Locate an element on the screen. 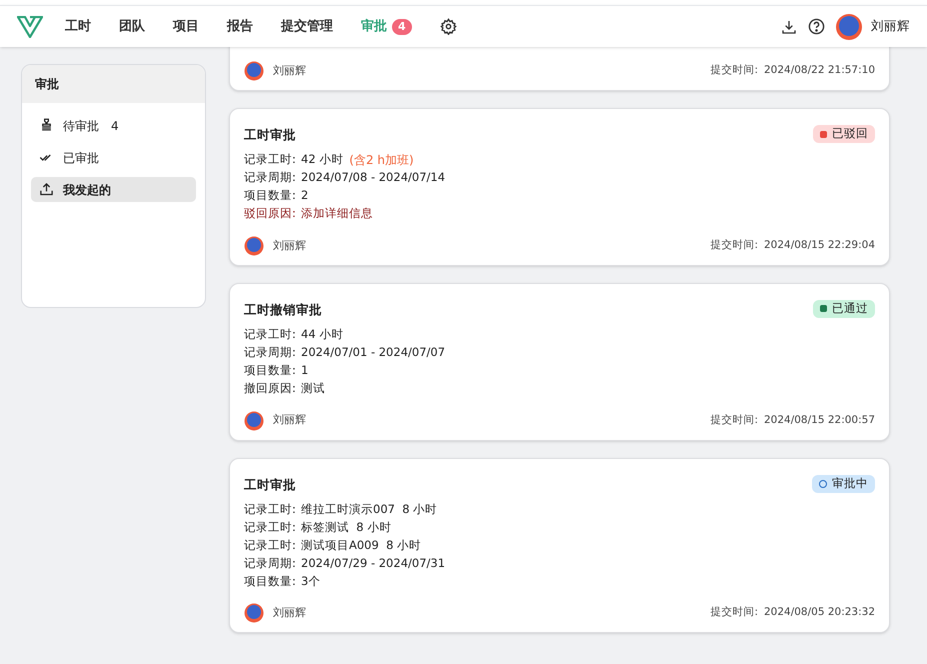 The width and height of the screenshot is (927, 664). nav-tab: 团队 is located at coordinates (132, 26).